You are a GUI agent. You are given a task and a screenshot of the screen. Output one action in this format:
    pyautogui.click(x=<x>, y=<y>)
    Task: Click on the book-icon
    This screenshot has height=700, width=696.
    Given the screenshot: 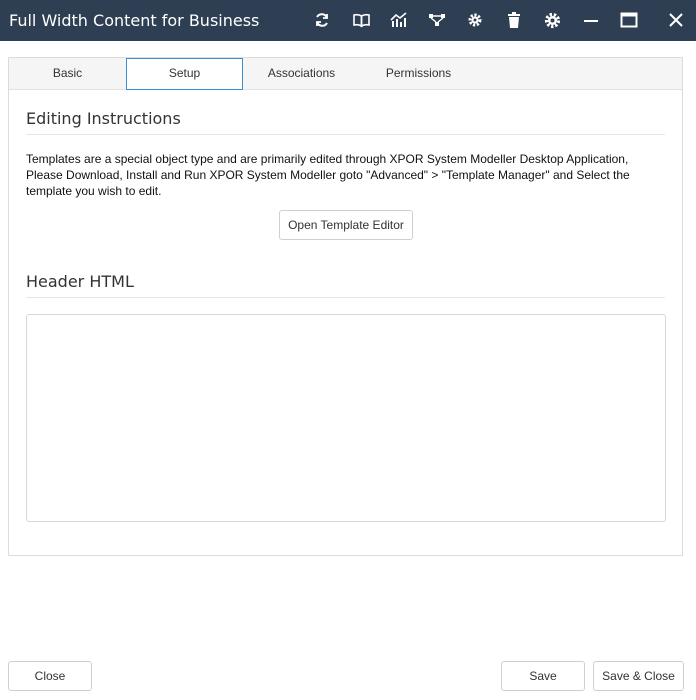 What is the action you would take?
    pyautogui.click(x=361, y=20)
    